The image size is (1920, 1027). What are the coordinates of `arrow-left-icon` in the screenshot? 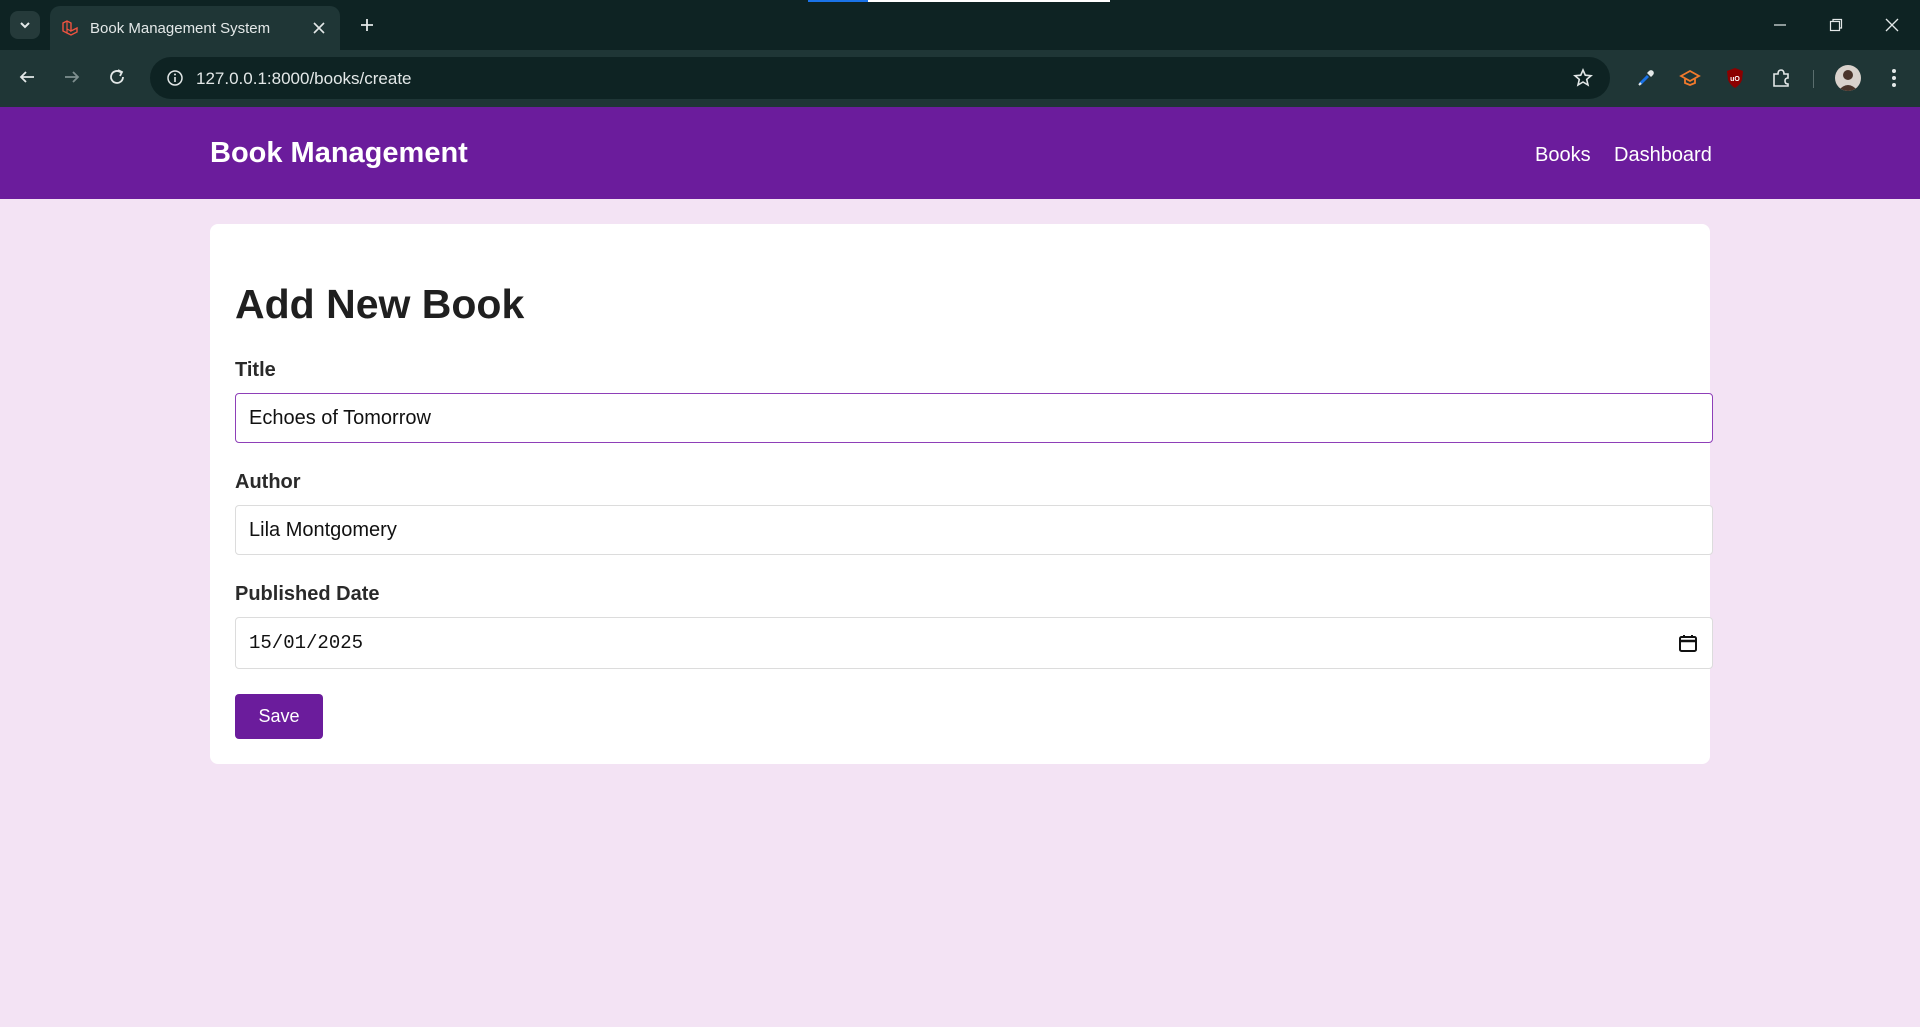 It's located at (26, 77).